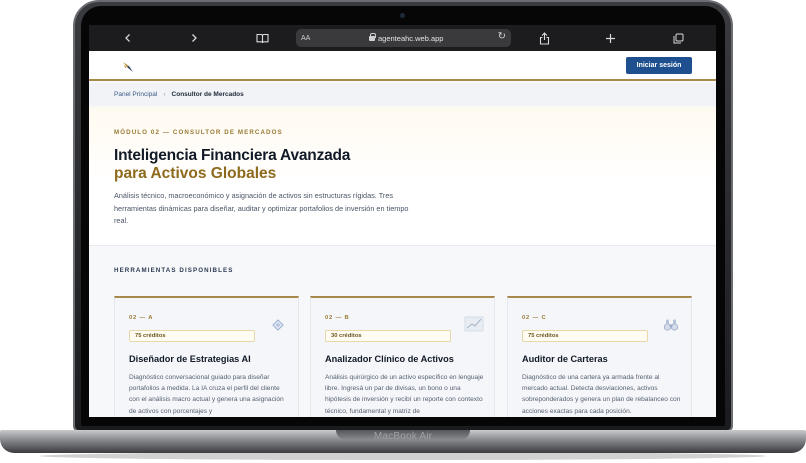 This screenshot has height=463, width=806. I want to click on address-bar: AA agenteahc.web.app ↻, so click(403, 38).